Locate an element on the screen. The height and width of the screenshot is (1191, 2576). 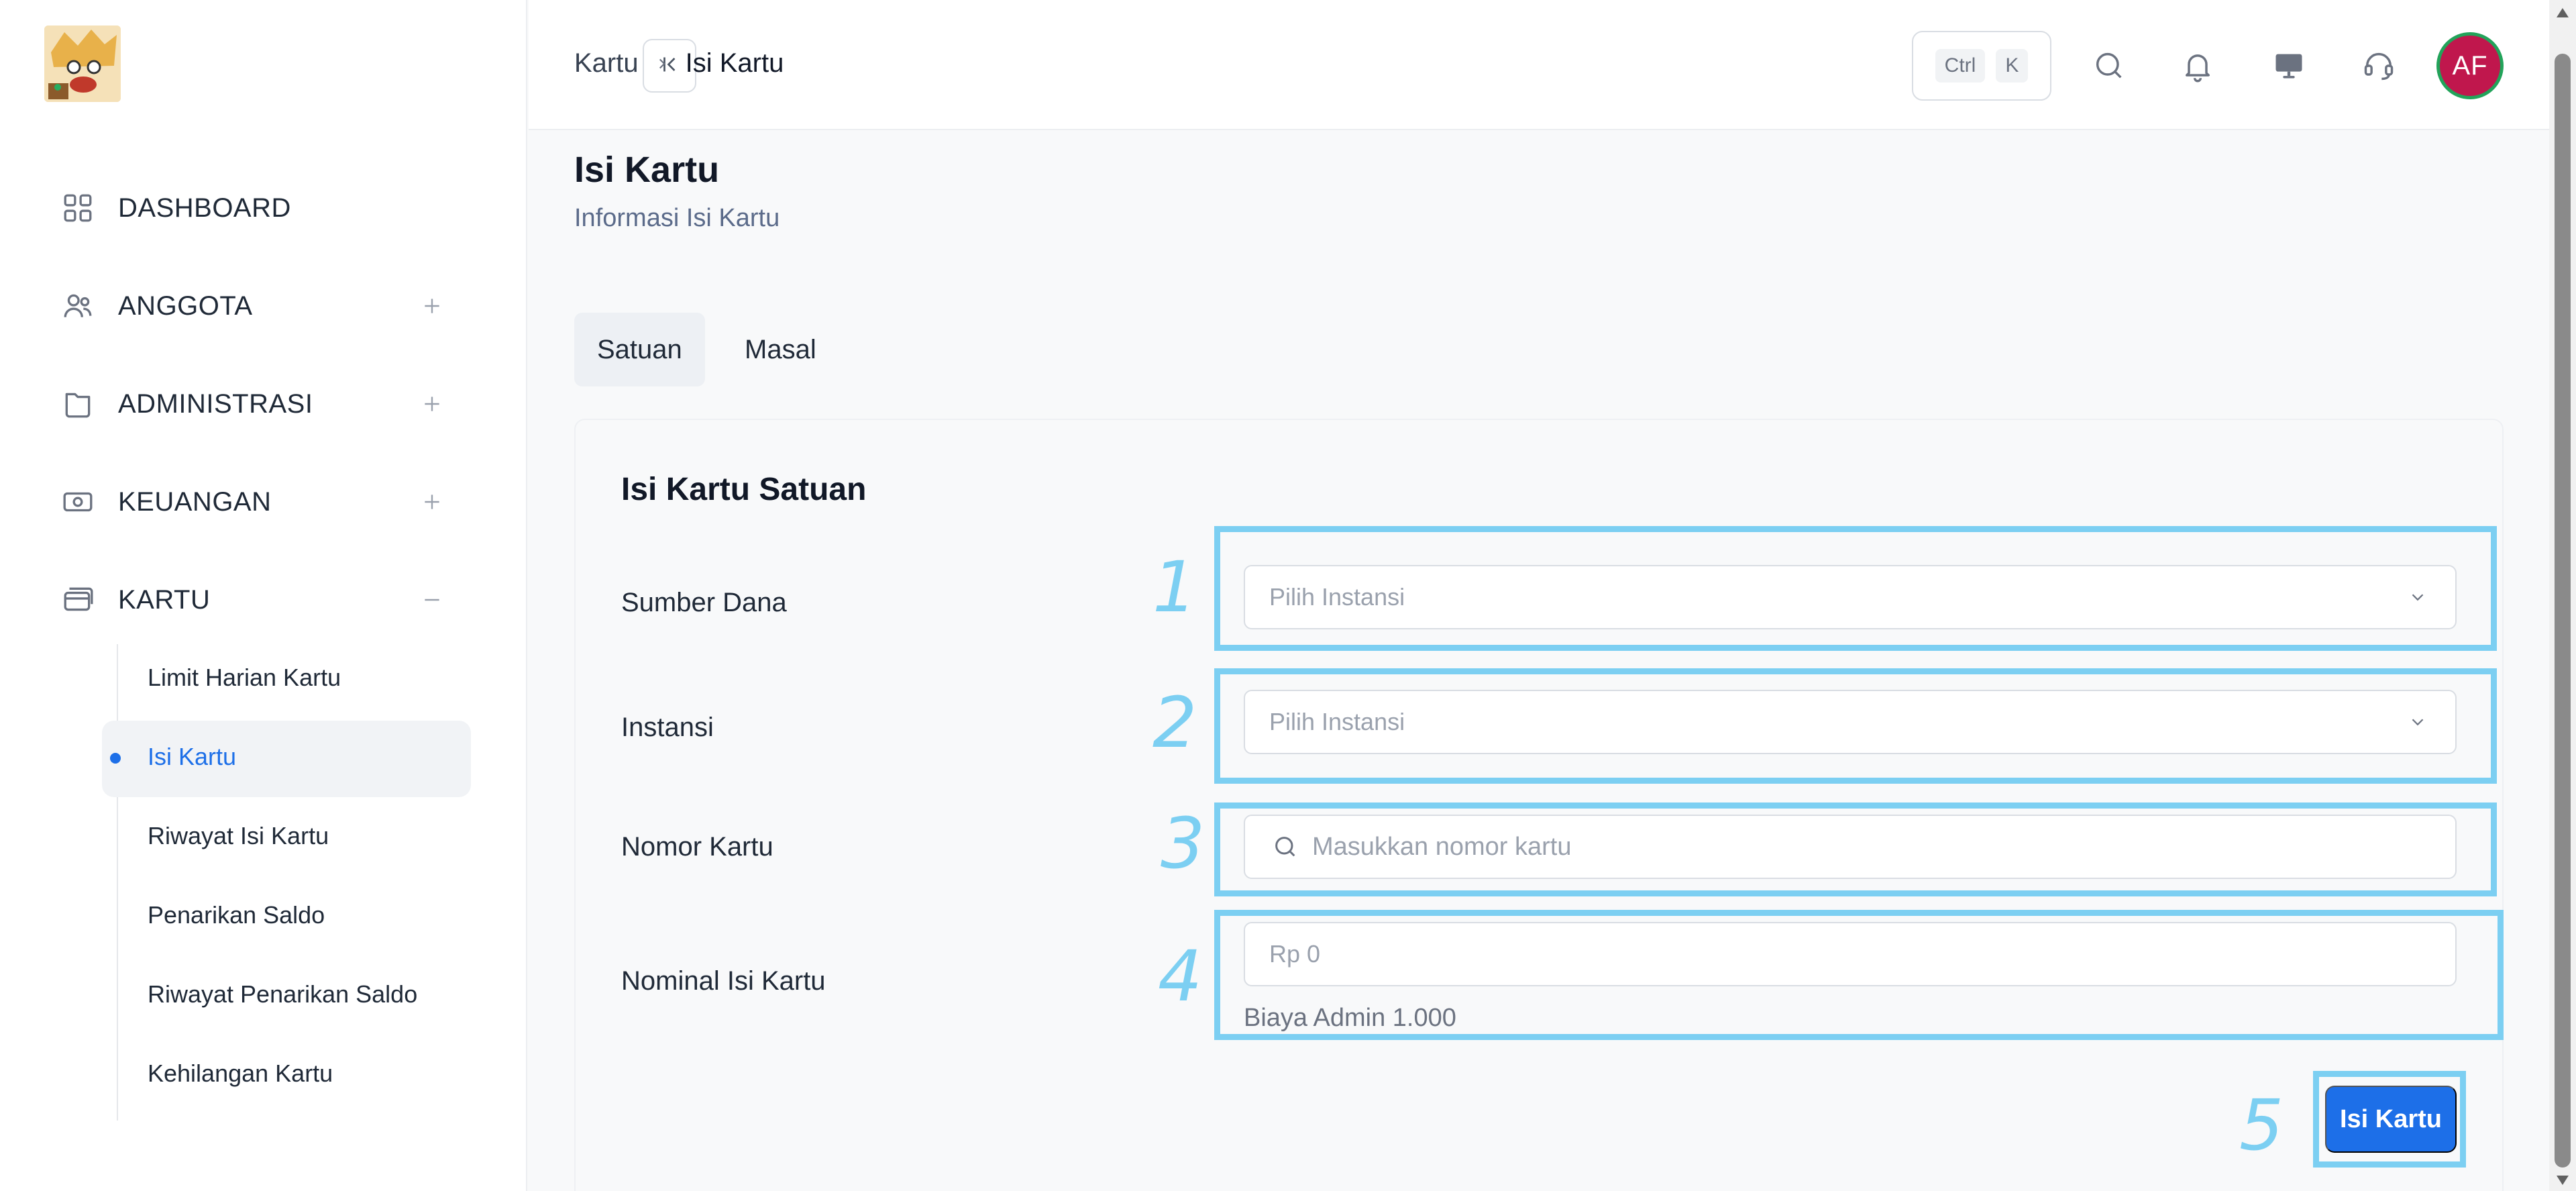
tab-masal: Masal is located at coordinates (780, 349).